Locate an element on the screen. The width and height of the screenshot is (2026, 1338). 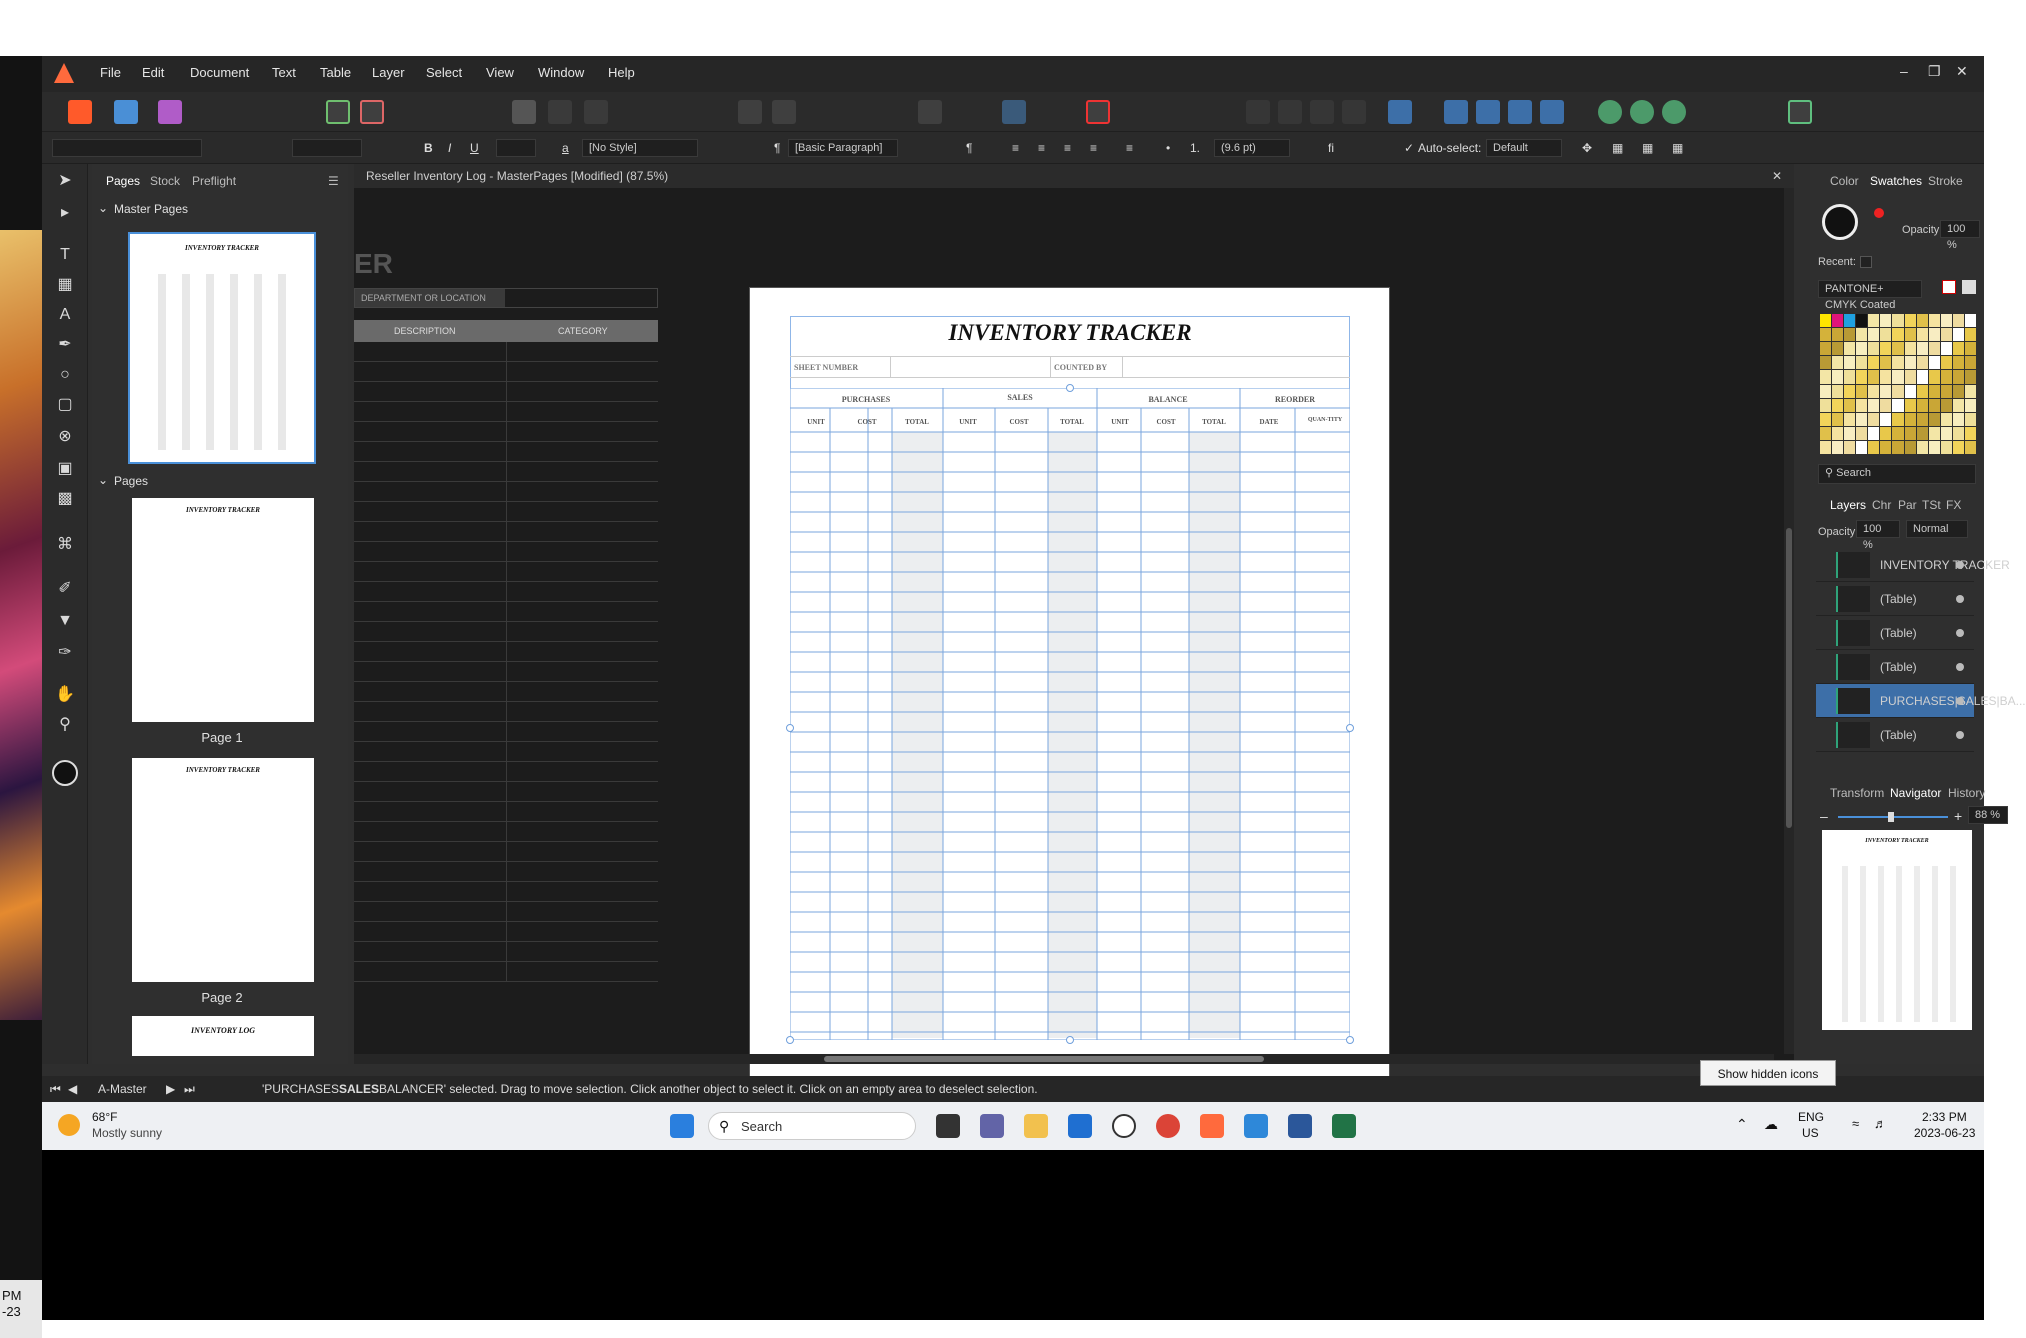
page-3-thumbnail: INVENTORY LOG is located at coordinates (223, 1036).